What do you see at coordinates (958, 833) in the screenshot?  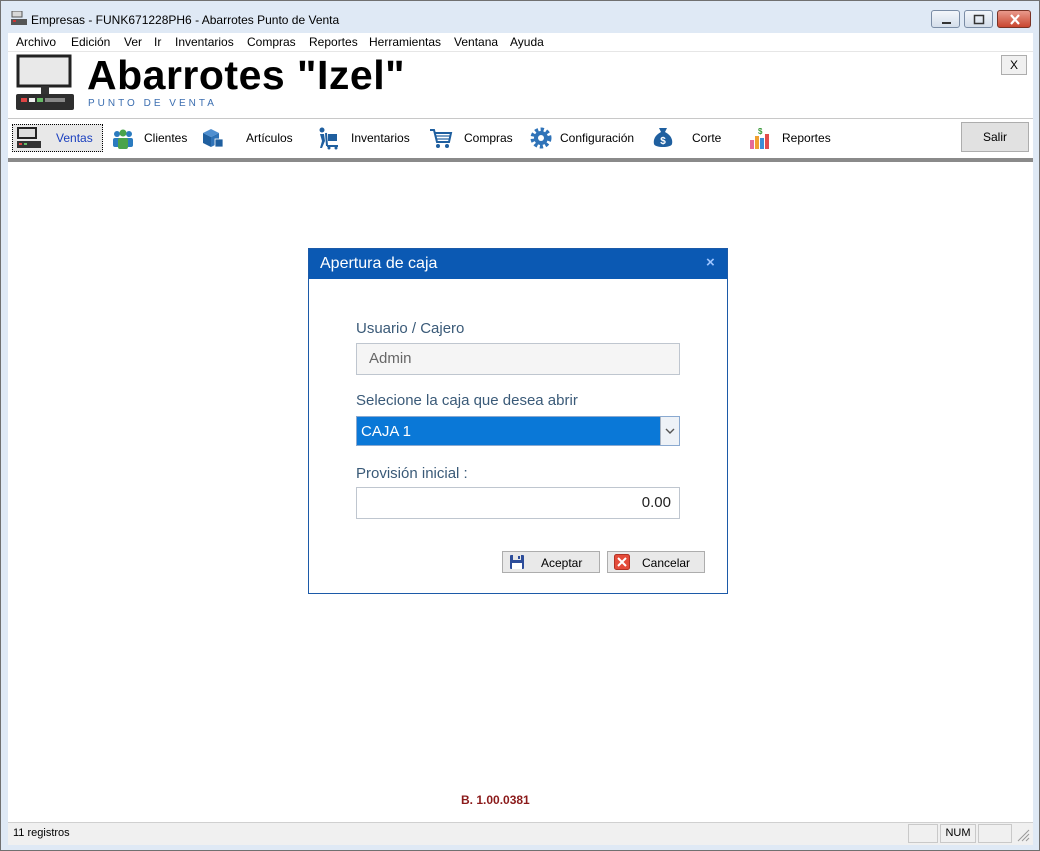 I see `num-lock-indicator: NUM` at bounding box center [958, 833].